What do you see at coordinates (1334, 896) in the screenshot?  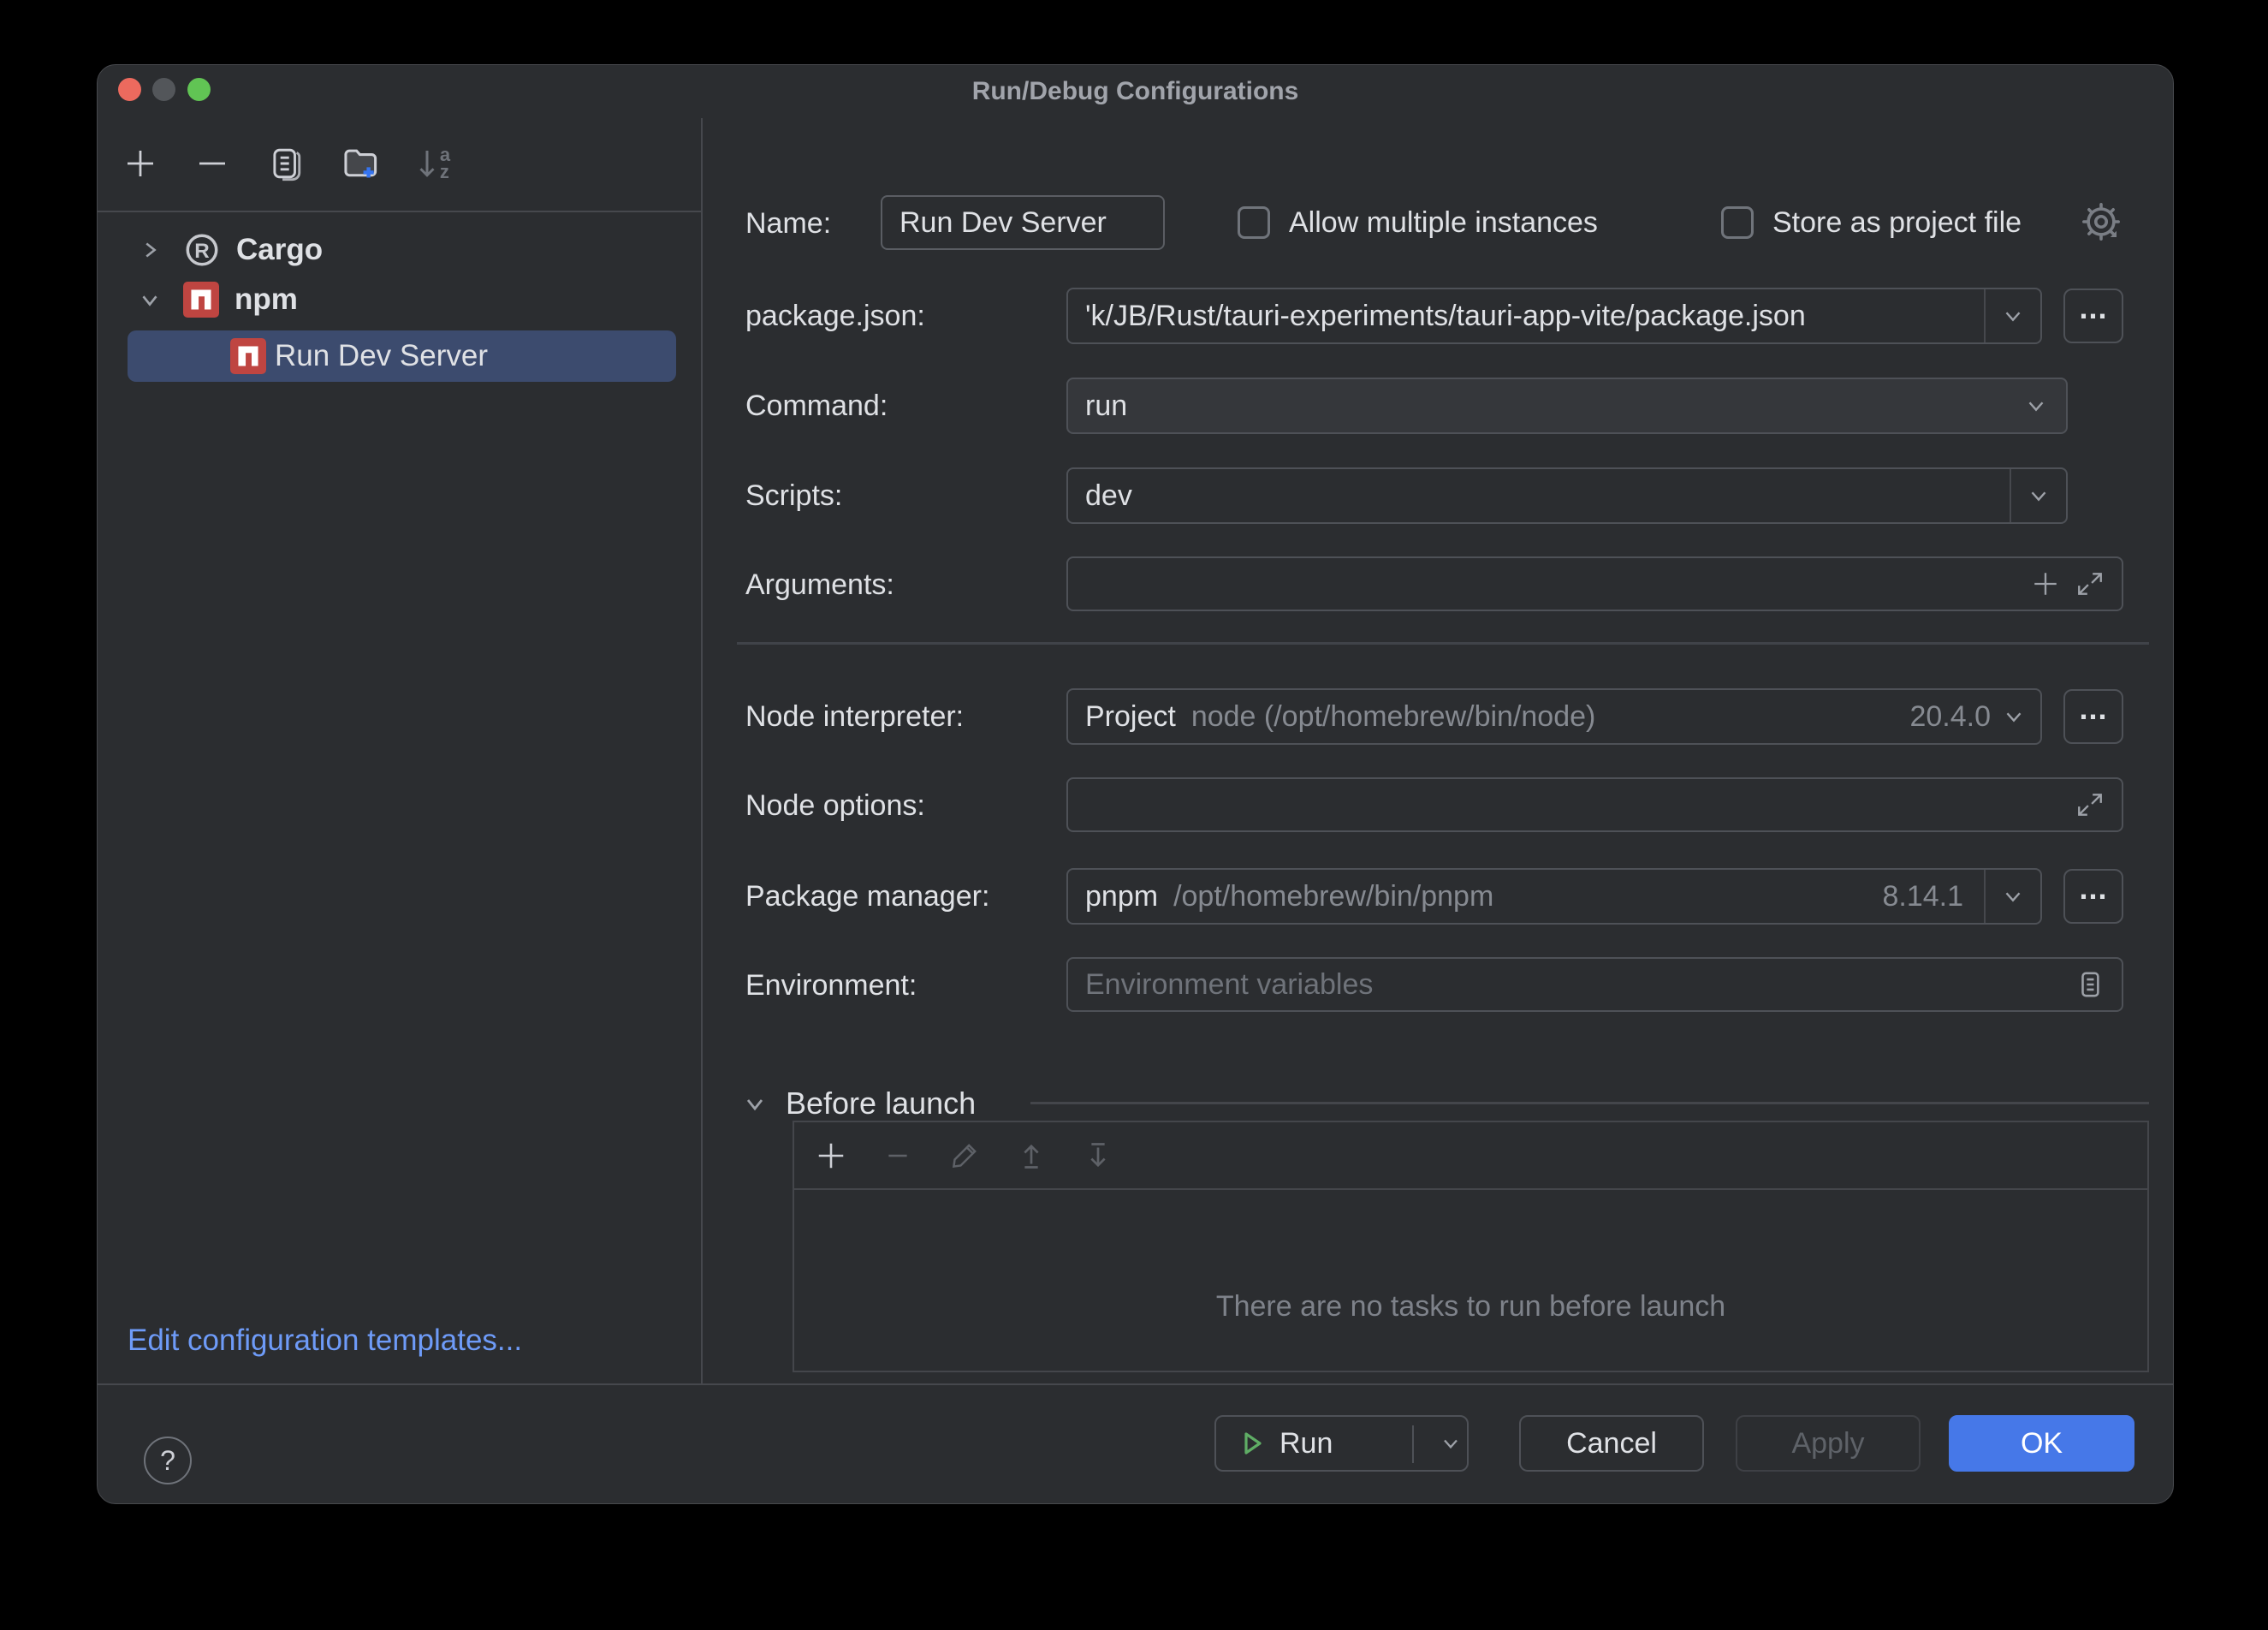 I see `package-manager-detail: /opt/homebrew/bin/pnpm` at bounding box center [1334, 896].